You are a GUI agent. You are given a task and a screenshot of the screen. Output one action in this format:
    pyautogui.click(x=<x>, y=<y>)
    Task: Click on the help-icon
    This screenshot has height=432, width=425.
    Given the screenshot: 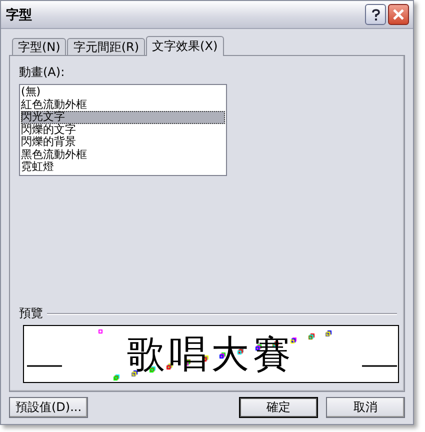 What is the action you would take?
    pyautogui.click(x=376, y=14)
    